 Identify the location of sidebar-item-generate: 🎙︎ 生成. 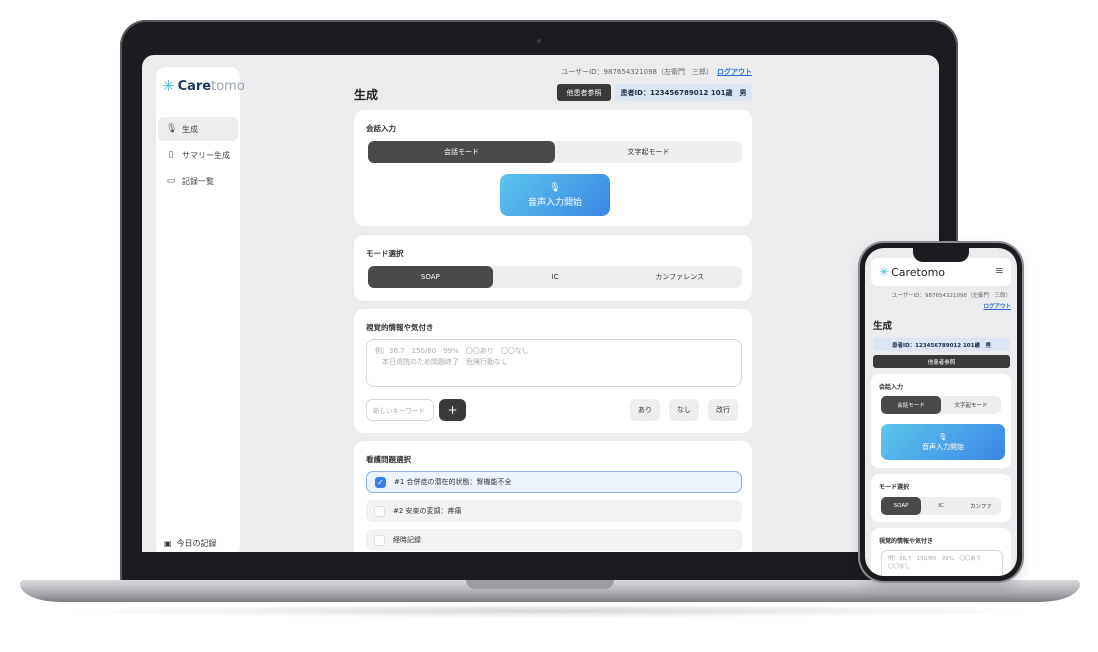
(198, 129).